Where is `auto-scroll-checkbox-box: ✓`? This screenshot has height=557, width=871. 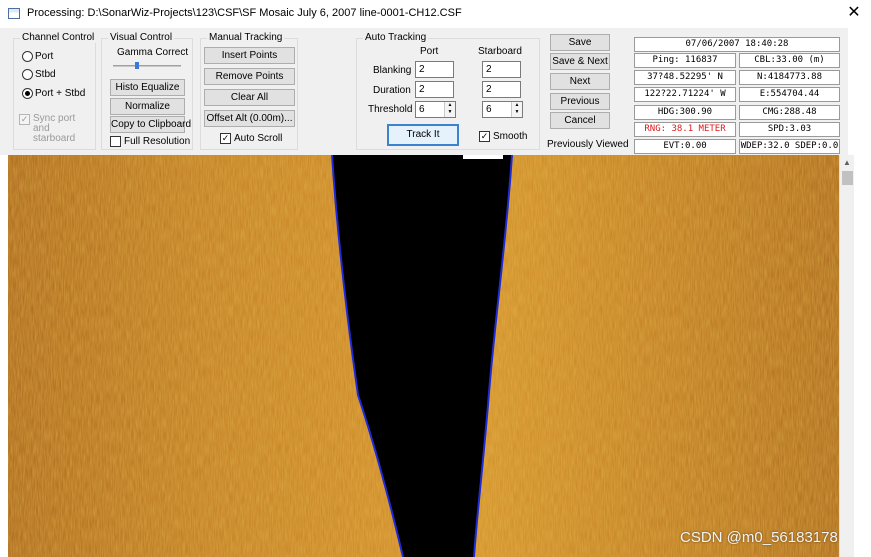
auto-scroll-checkbox-box: ✓ is located at coordinates (225, 138).